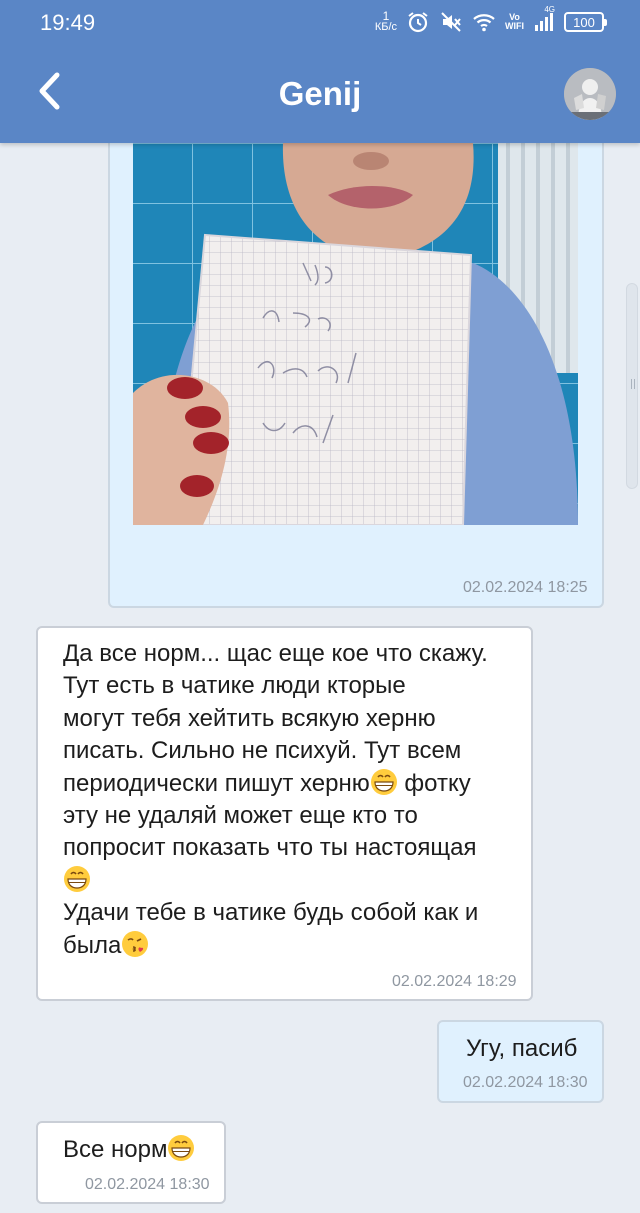  I want to click on net-speed: 1 КБ/с, so click(385, 21).